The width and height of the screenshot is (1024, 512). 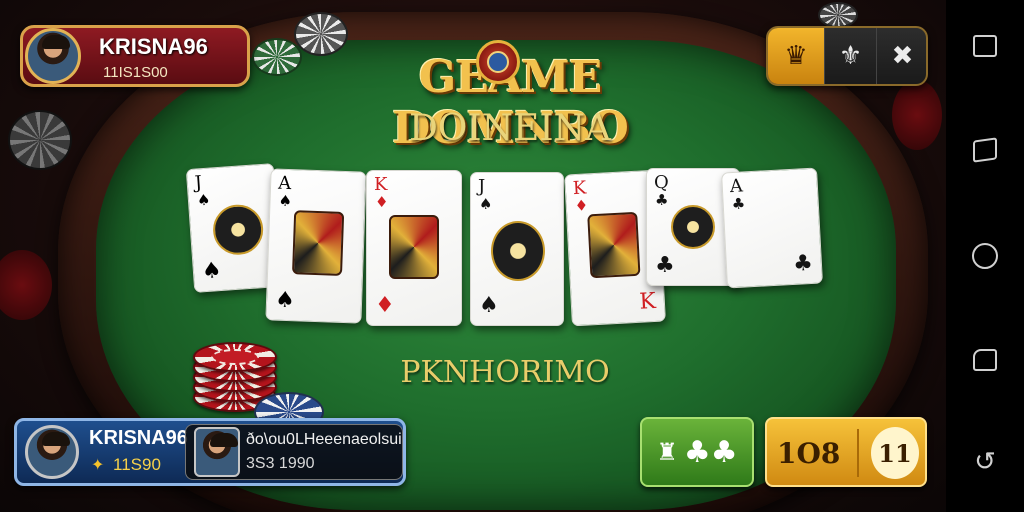 I want to click on emblem-button: ⚜, so click(x=850, y=56).